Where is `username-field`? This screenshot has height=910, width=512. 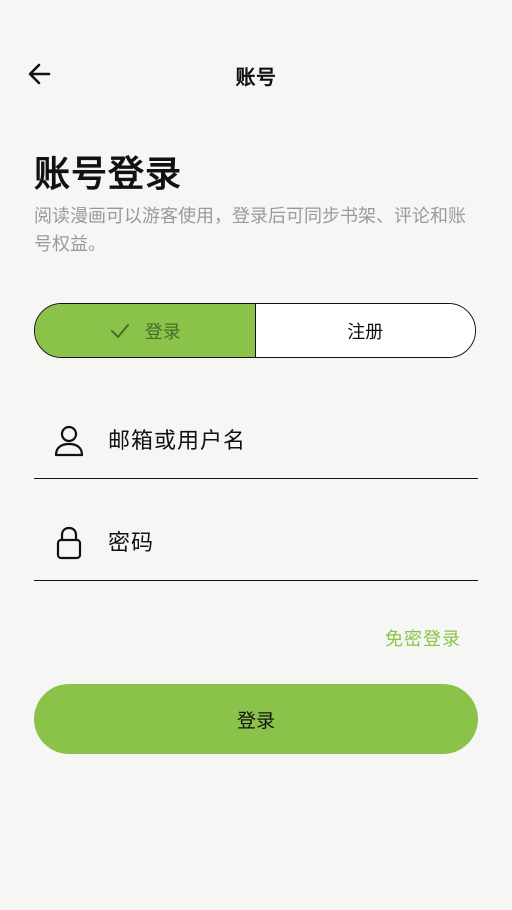 username-field is located at coordinates (256, 441).